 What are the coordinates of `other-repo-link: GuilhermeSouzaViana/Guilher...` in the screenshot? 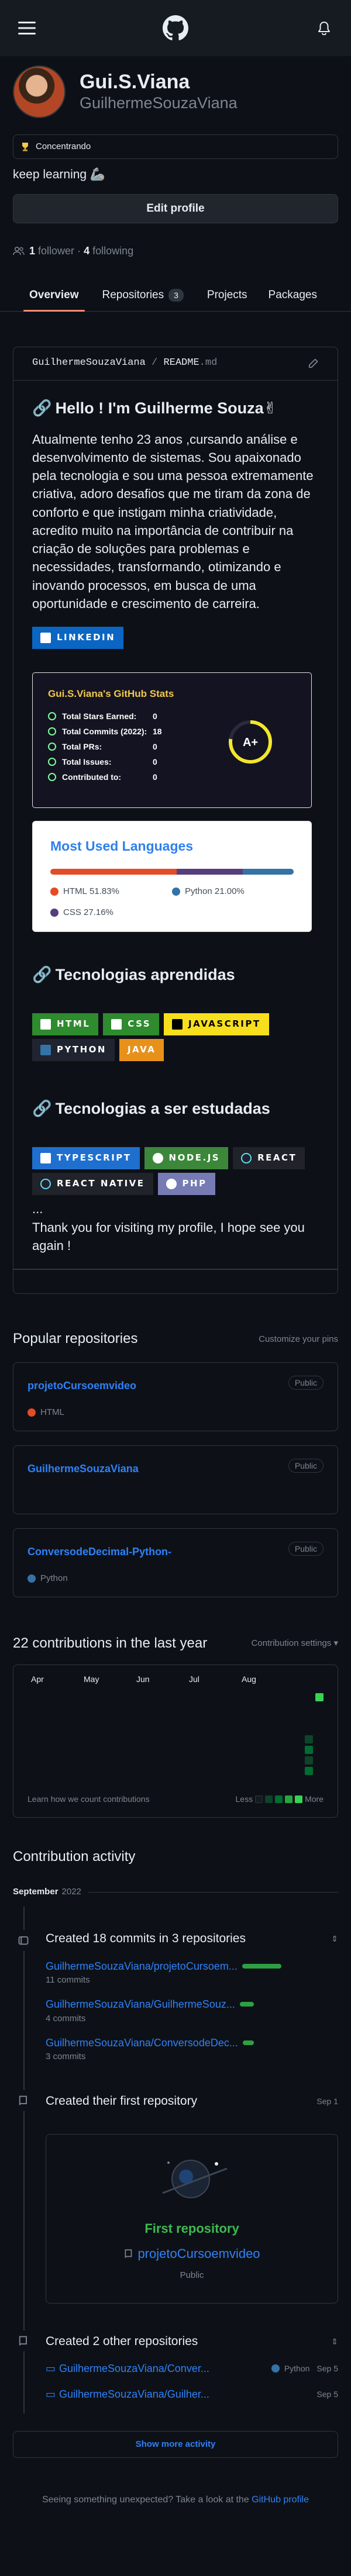 It's located at (134, 2394).